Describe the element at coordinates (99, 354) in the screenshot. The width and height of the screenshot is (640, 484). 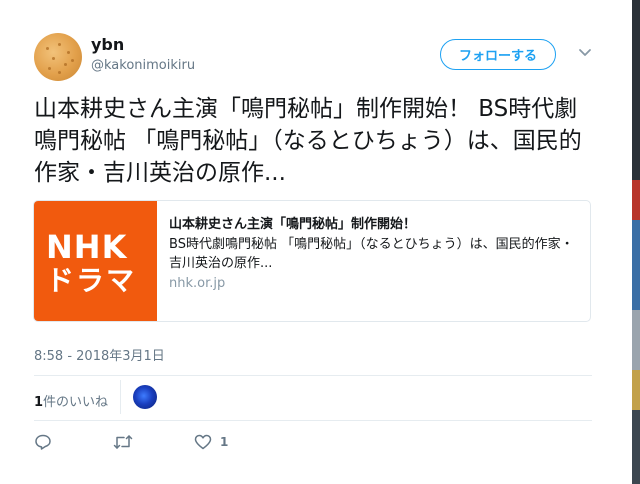
I see `tweet-timestamp: 8:58 - 2018年3月1日` at that location.